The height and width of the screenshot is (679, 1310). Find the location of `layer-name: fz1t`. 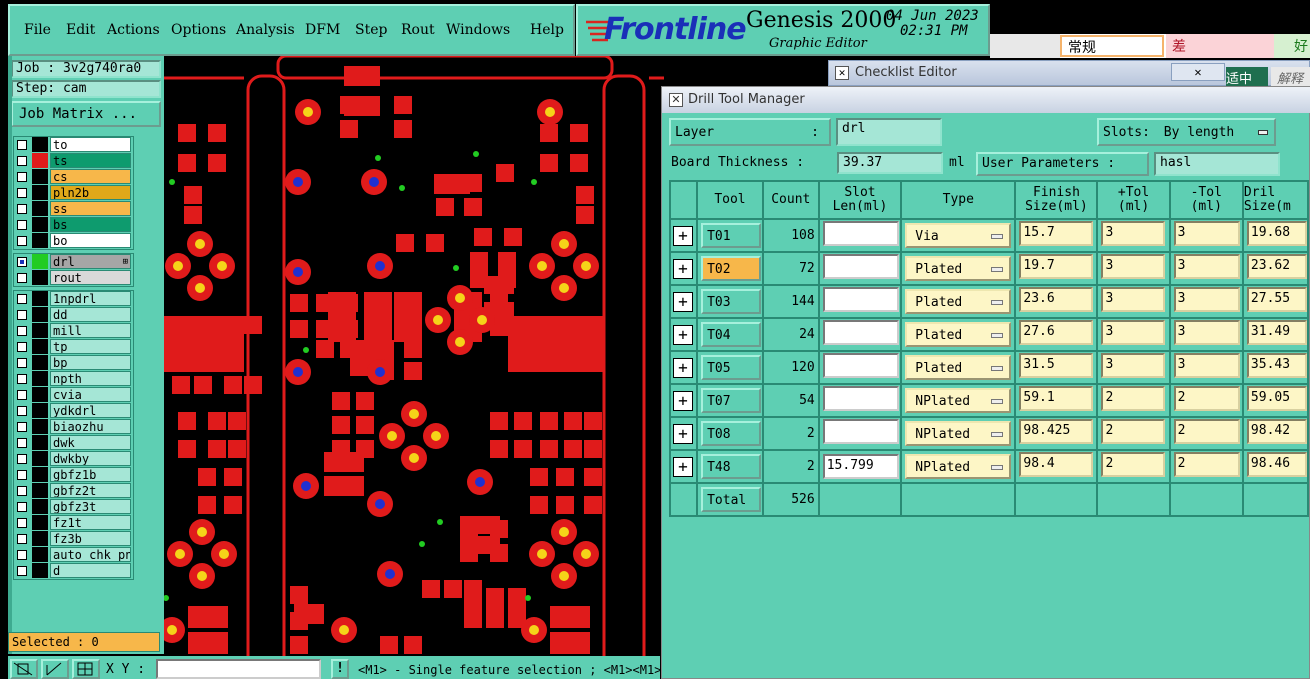

layer-name: fz1t is located at coordinates (90, 522).